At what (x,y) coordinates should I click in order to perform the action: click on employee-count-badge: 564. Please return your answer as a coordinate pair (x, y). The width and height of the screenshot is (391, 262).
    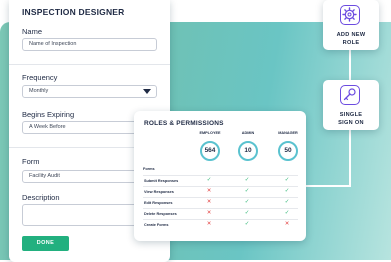
    Looking at the image, I should click on (210, 151).